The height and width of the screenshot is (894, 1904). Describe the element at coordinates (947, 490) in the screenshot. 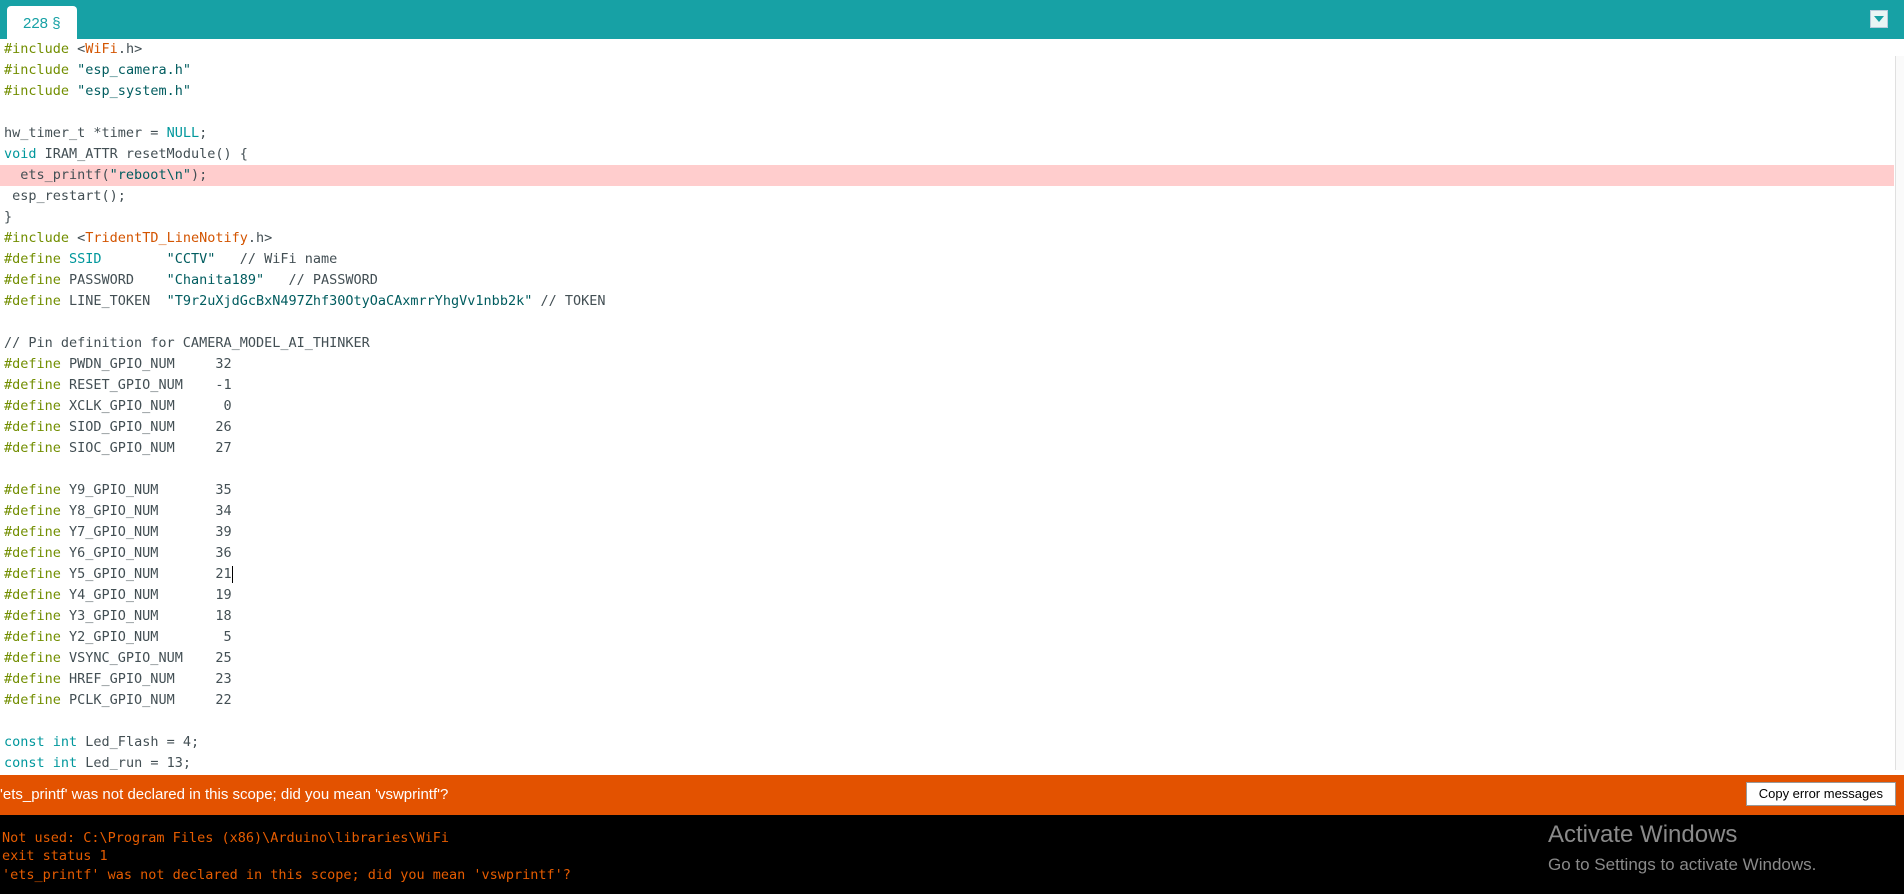

I see `code-line: #define Y9_GPIO_NUM 35` at that location.